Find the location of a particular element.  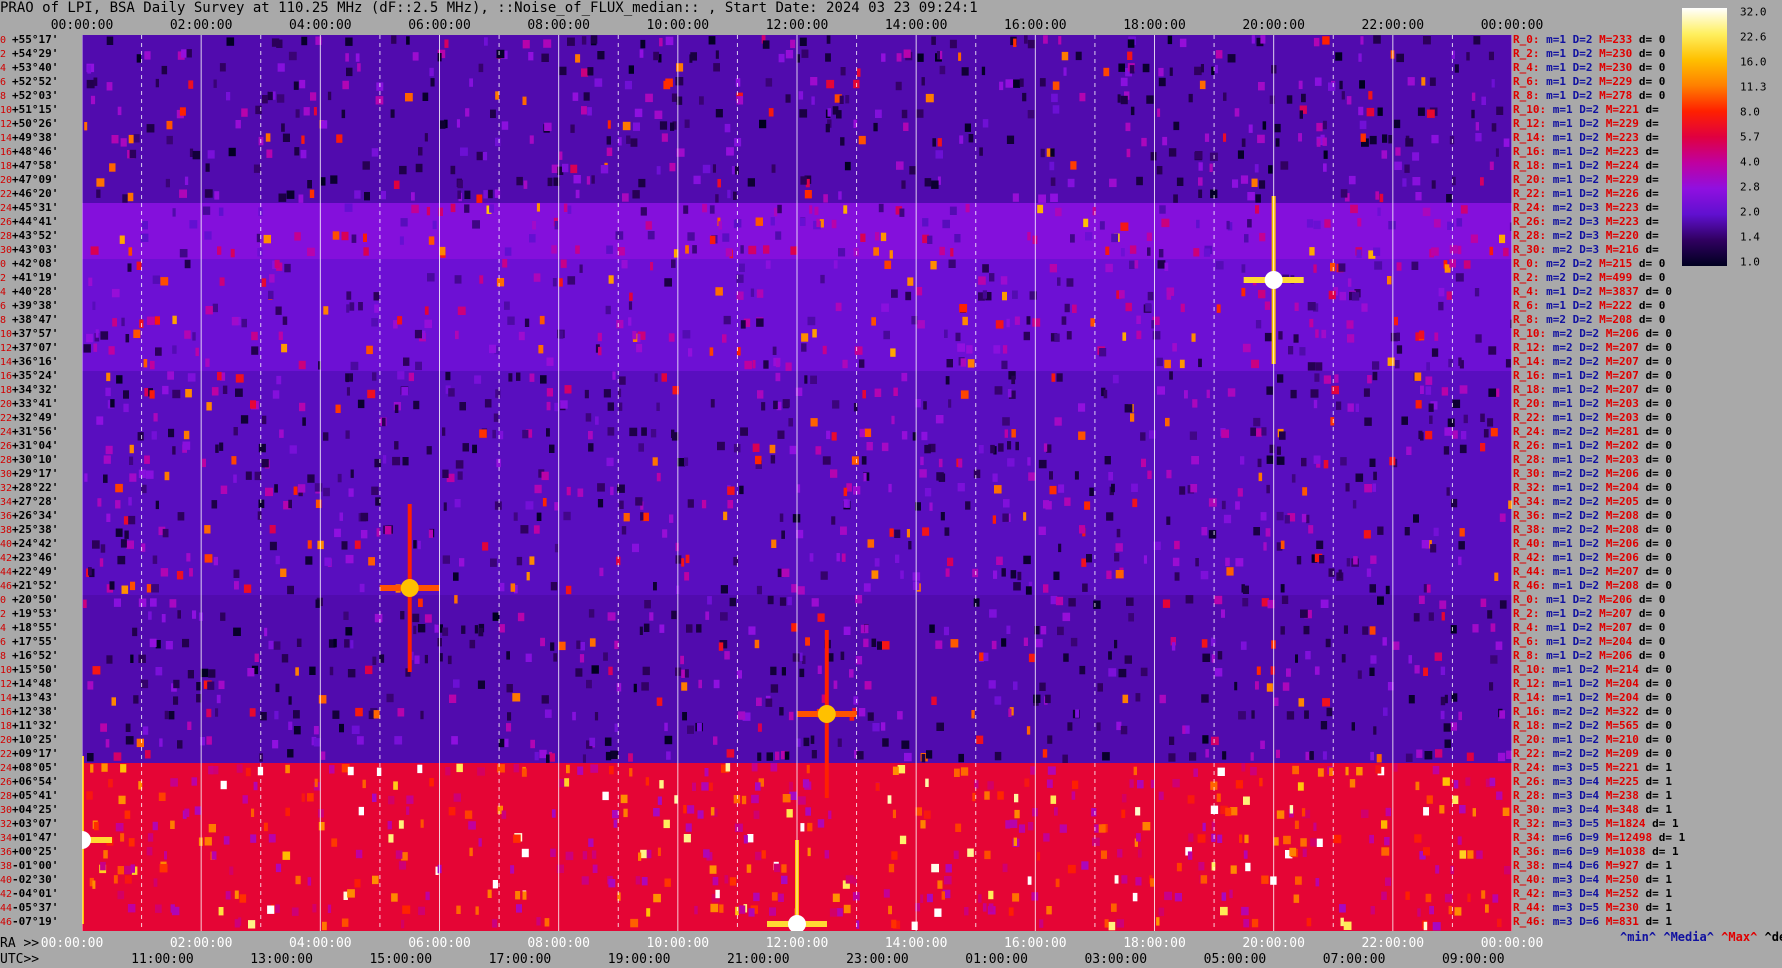

stat-M: M=233 is located at coordinates (1619, 39).